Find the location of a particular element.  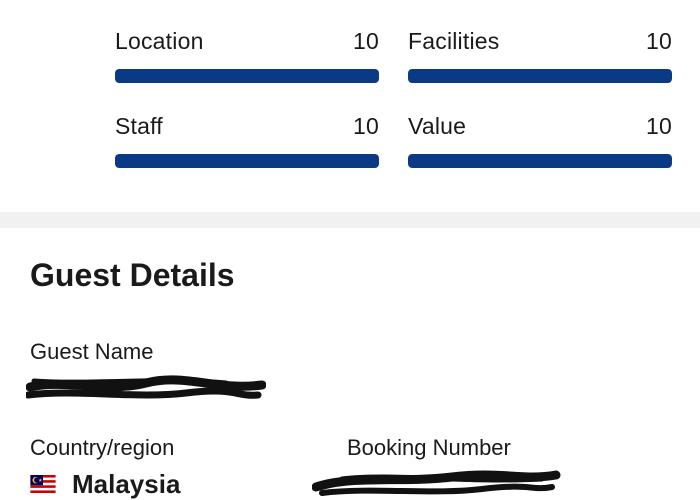

redacted-booking-number is located at coordinates (436, 483).